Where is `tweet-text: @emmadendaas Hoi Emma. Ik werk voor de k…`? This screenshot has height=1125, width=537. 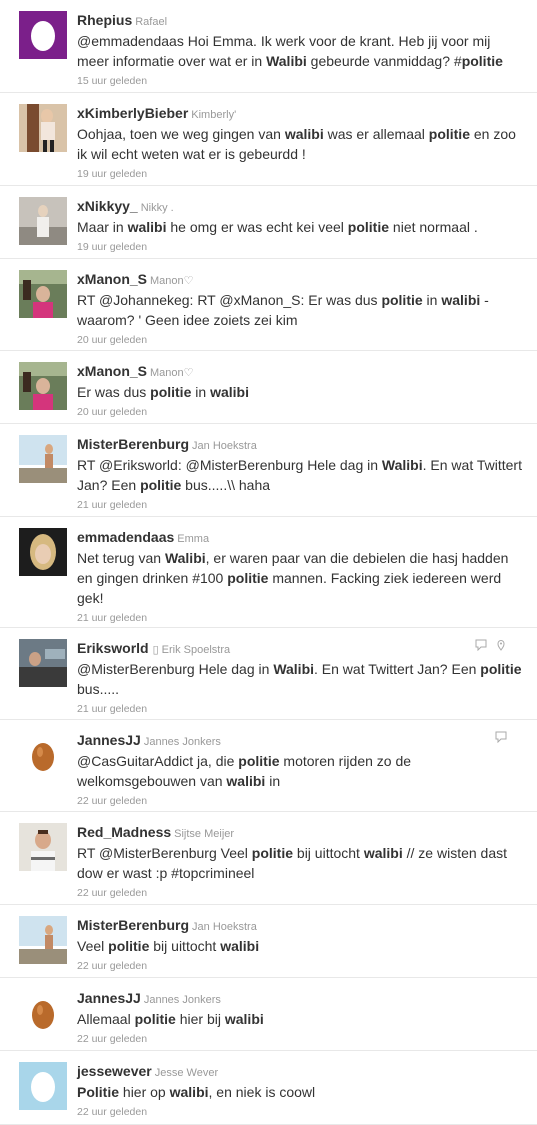 tweet-text: @emmadendaas Hoi Emma. Ik werk voor de k… is located at coordinates (300, 51).